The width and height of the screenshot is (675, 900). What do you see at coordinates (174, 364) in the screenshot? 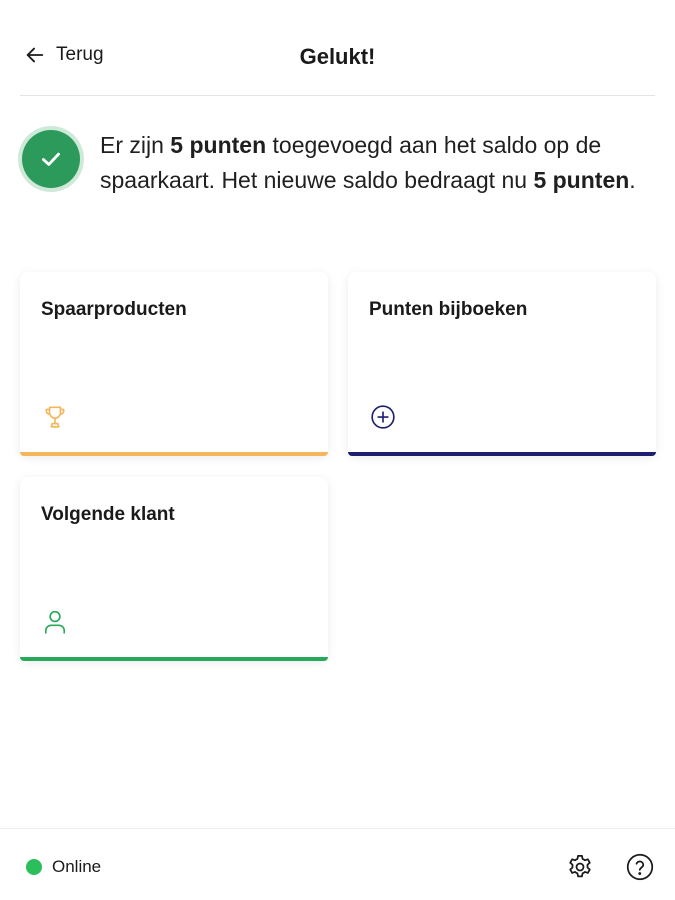
I see `tile-spaarproducten: Spaarproducten` at bounding box center [174, 364].